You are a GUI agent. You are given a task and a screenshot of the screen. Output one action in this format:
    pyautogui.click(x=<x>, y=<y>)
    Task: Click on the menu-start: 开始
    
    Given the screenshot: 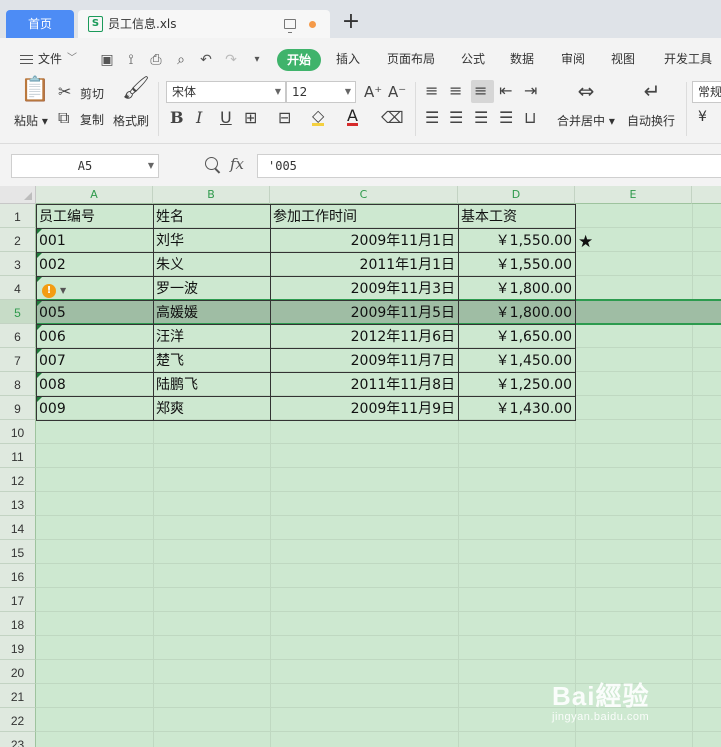 What is the action you would take?
    pyautogui.click(x=299, y=60)
    